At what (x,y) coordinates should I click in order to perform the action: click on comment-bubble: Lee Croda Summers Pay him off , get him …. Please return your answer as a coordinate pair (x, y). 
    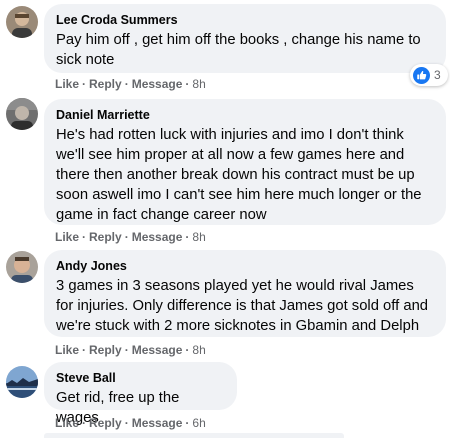
    Looking at the image, I should click on (245, 38).